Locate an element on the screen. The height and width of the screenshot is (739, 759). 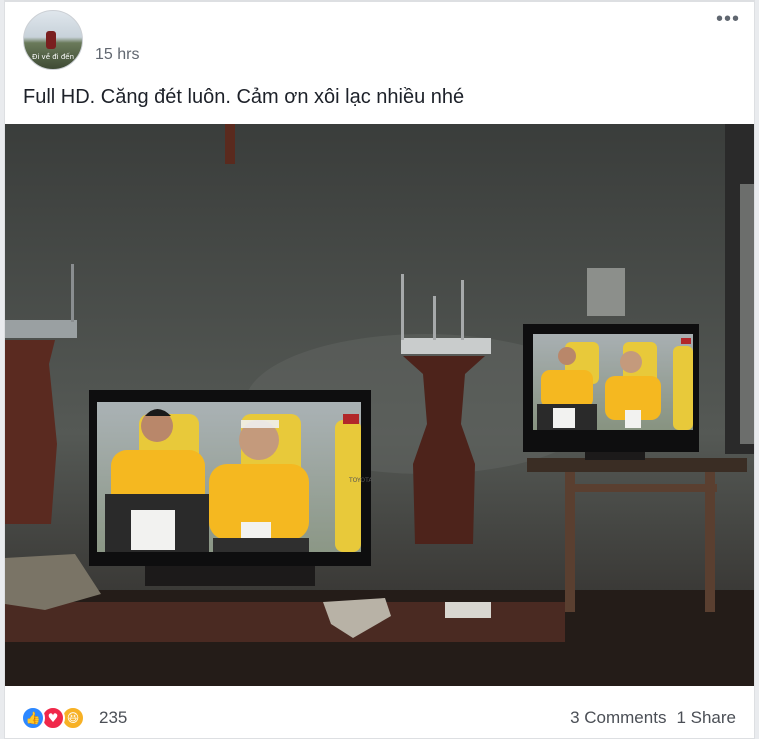
tv-seat-text: TOYOTA is located at coordinates (360, 480).